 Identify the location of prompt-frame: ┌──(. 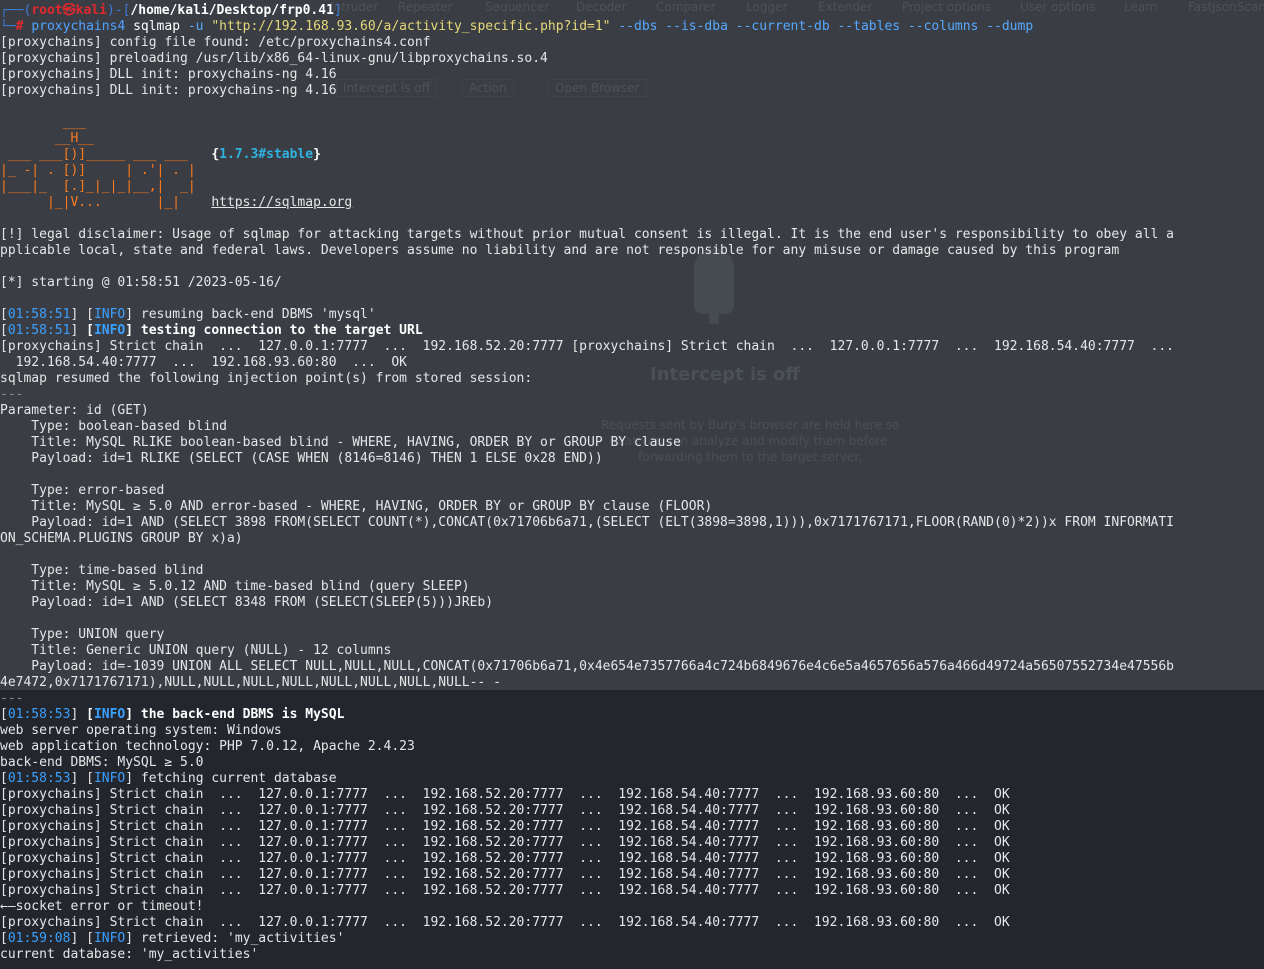
(16, 10).